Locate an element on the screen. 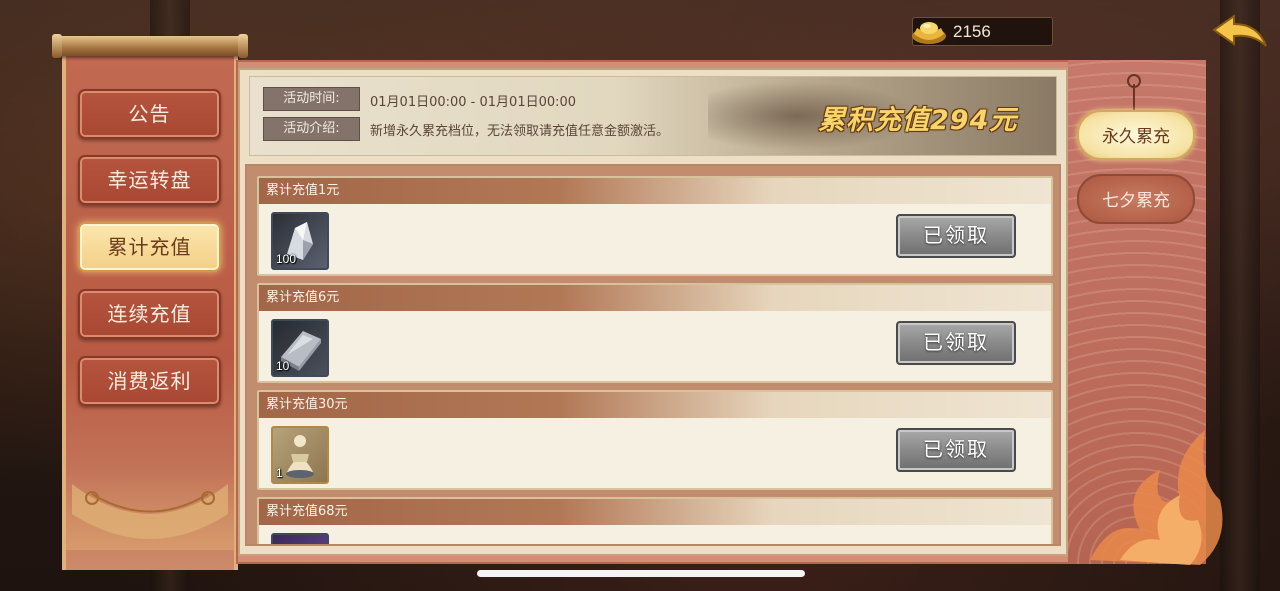 This screenshot has width=1280, height=591. currency-amount: 2156 is located at coordinates (972, 31).